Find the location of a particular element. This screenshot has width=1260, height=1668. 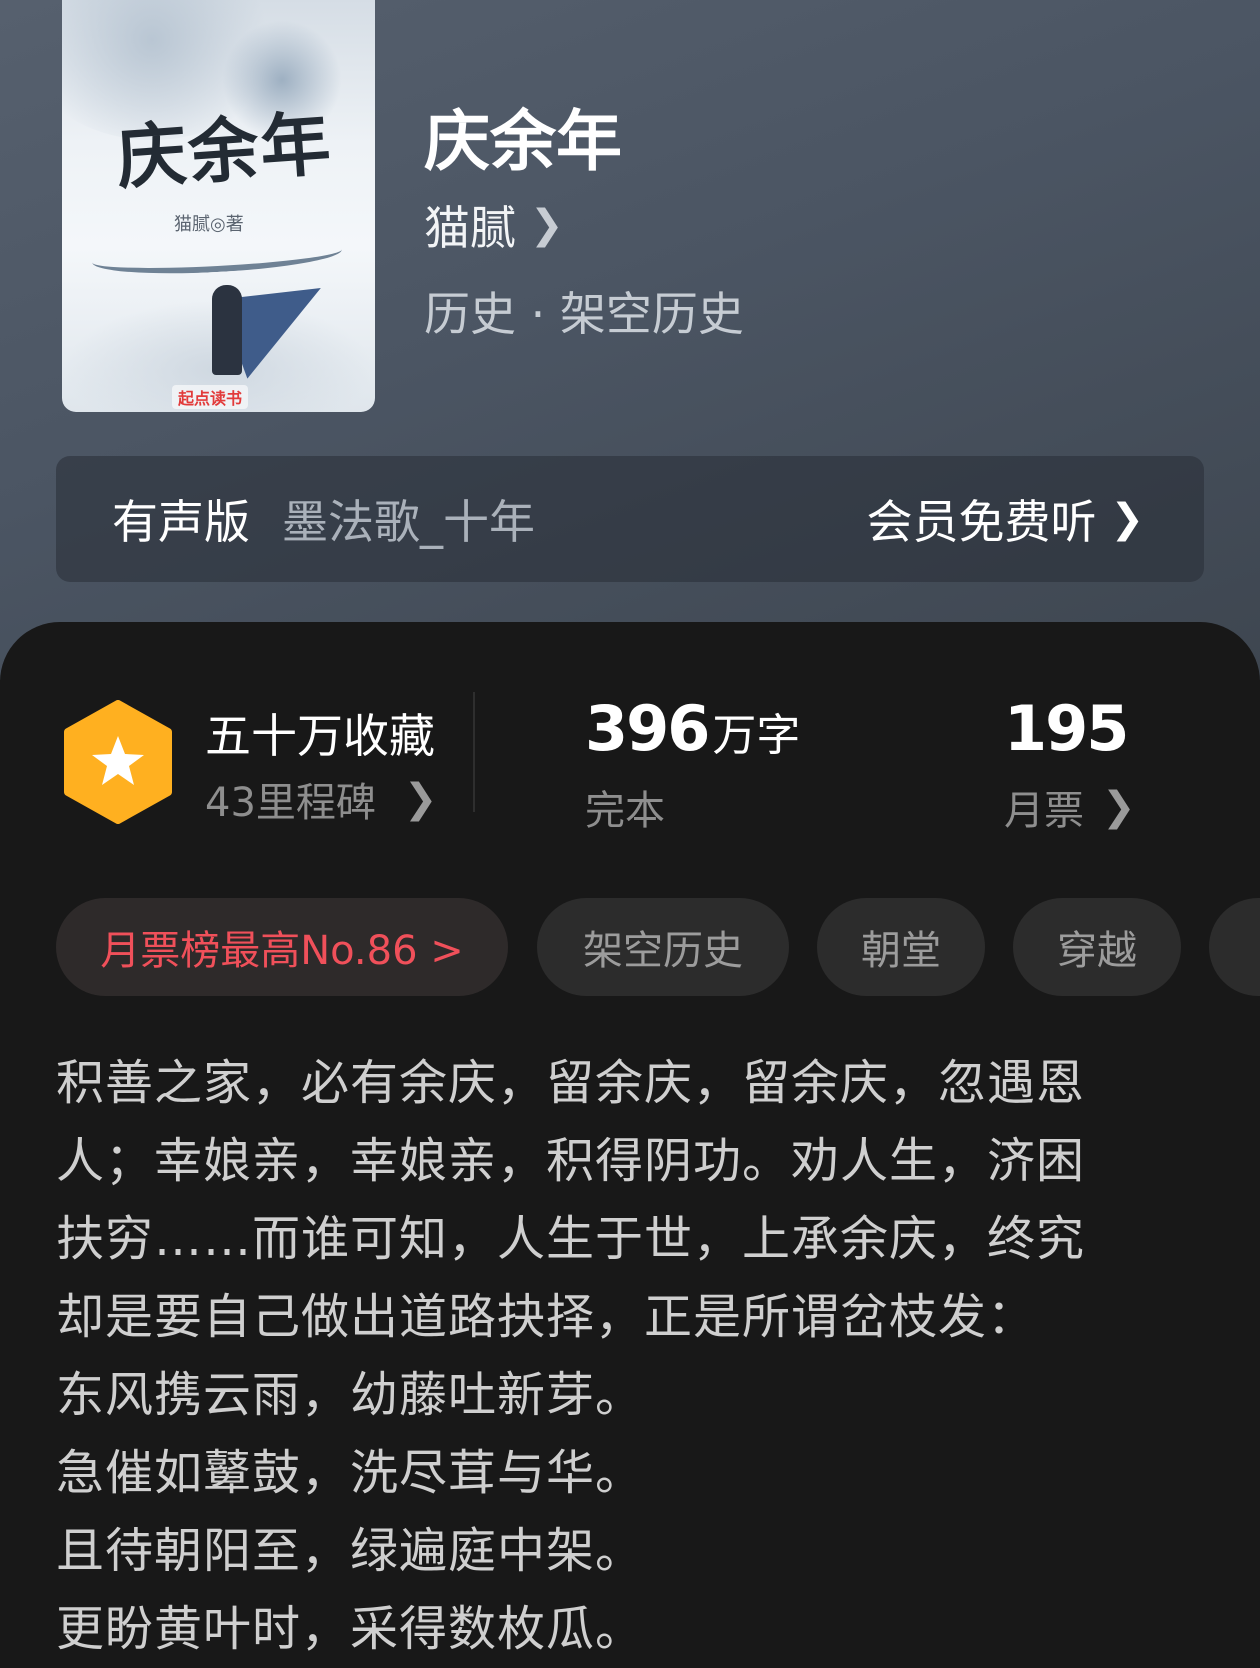

collection-milestone-title: 五十万收藏 is located at coordinates (320, 733).